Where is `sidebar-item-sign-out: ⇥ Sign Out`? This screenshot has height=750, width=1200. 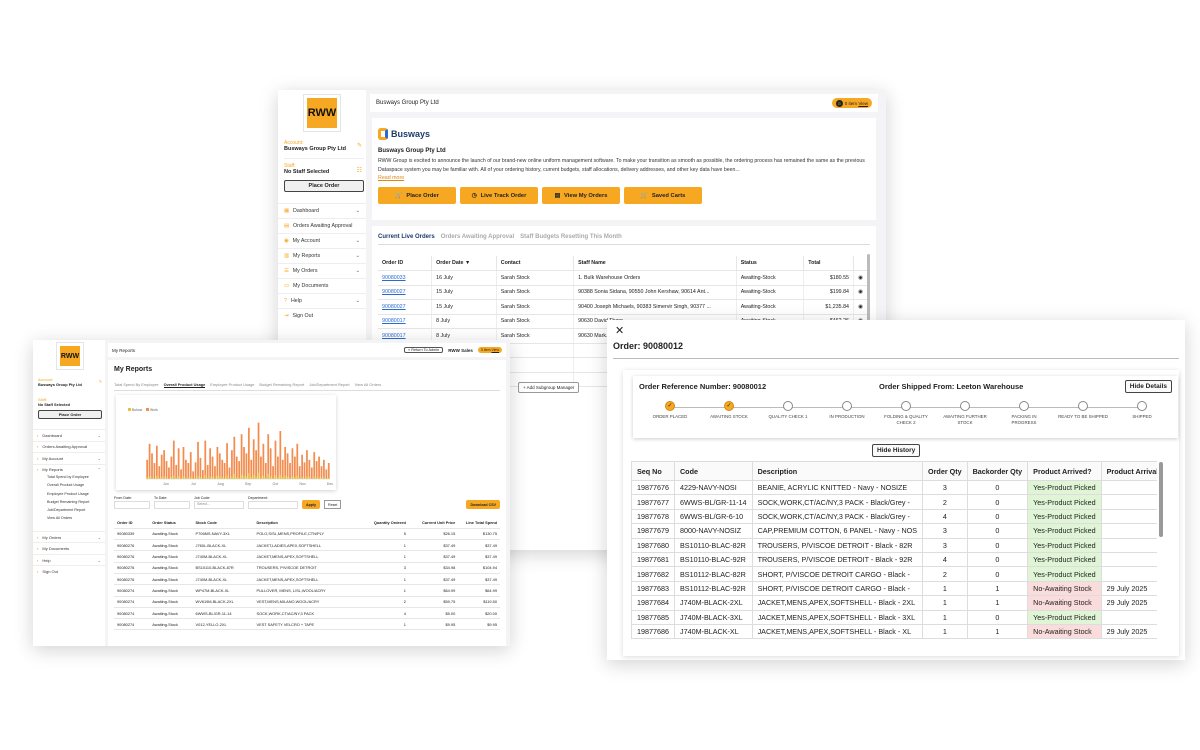
sidebar-item-sign-out: ⇥ Sign Out is located at coordinates (322, 315).